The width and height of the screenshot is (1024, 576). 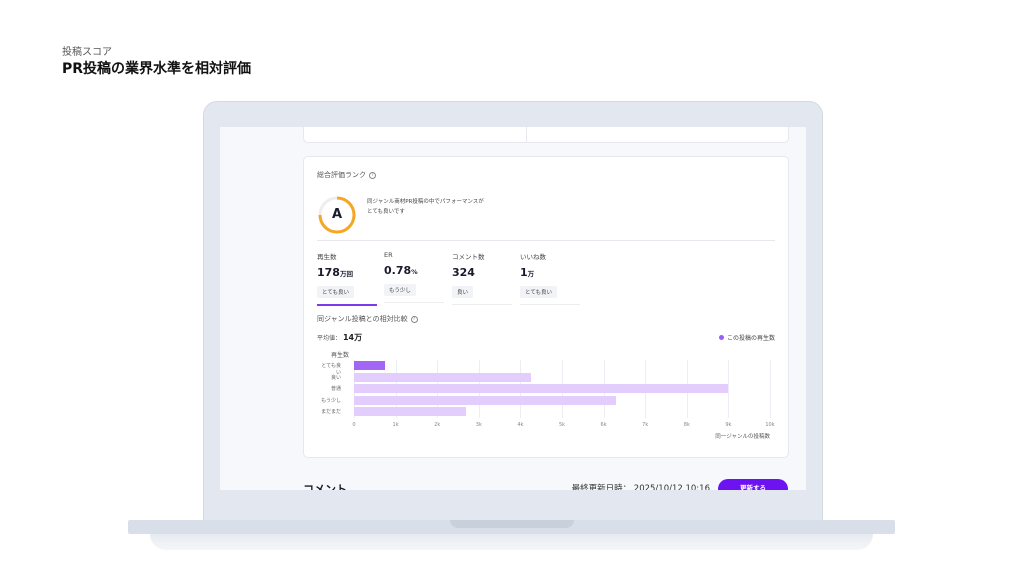 What do you see at coordinates (331, 412) in the screenshot?
I see `y-tick-label: まだまだ` at bounding box center [331, 412].